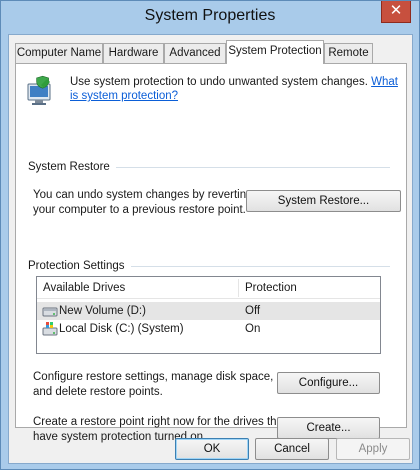  I want to click on tab-advanced: Advanced, so click(195, 53).